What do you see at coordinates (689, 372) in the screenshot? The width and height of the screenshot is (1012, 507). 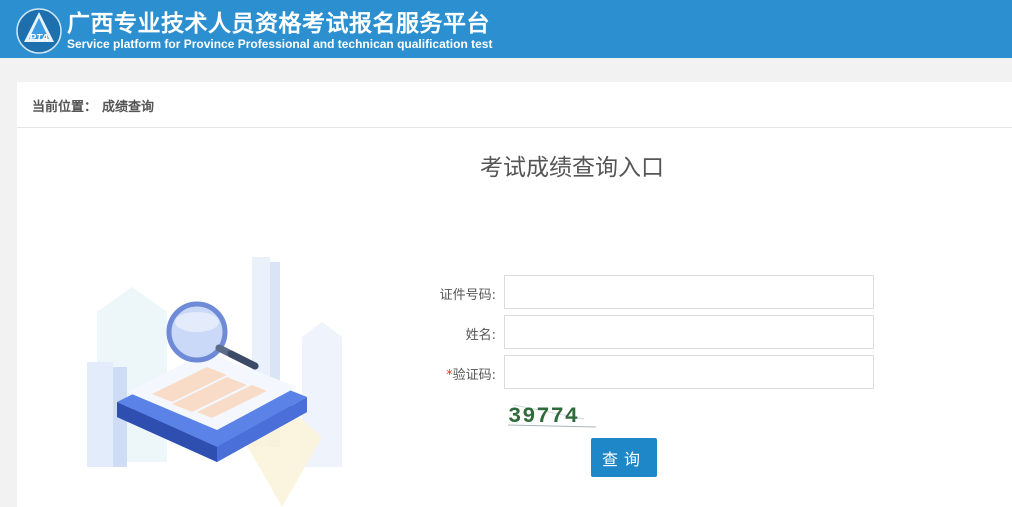 I see `captcha-input` at bounding box center [689, 372].